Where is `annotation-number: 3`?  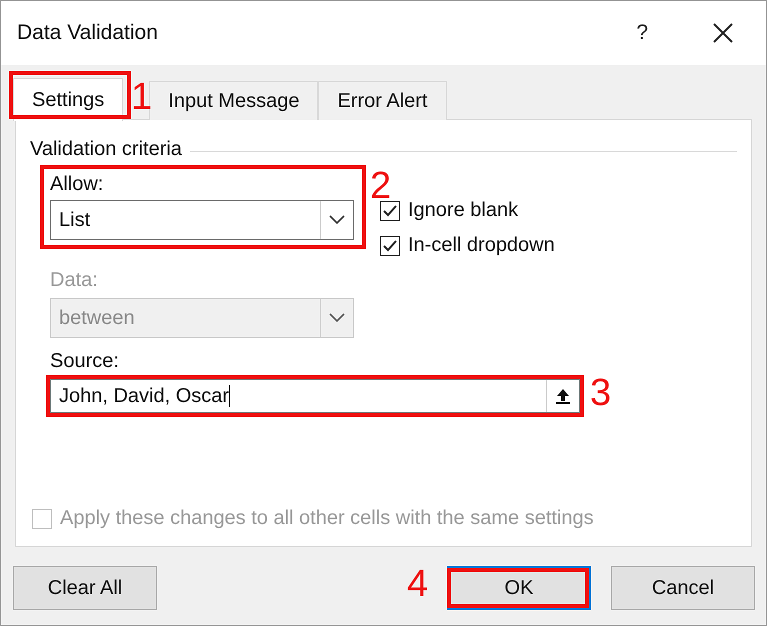 annotation-number: 3 is located at coordinates (601, 393).